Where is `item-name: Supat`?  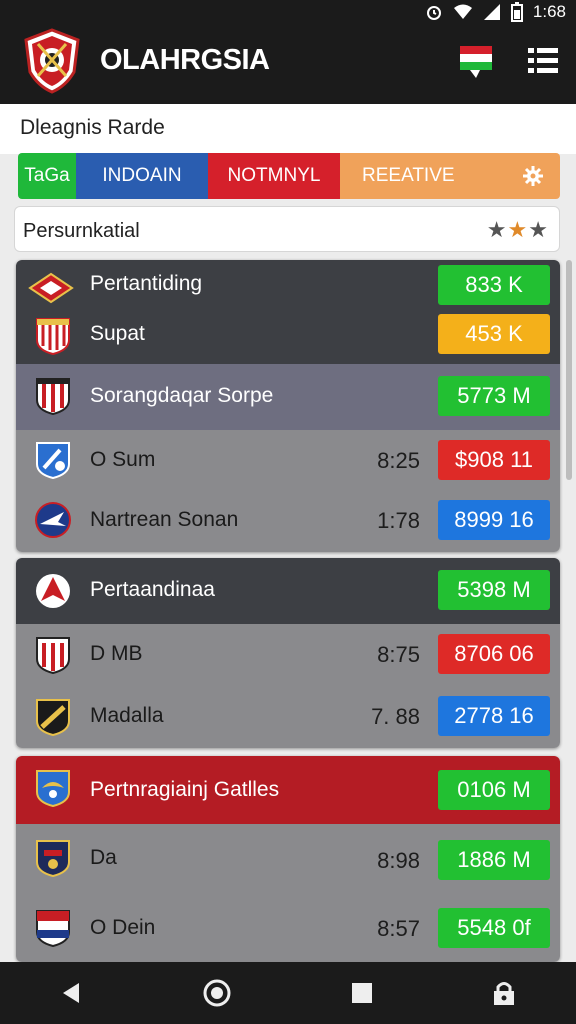
item-name: Supat is located at coordinates (117, 333).